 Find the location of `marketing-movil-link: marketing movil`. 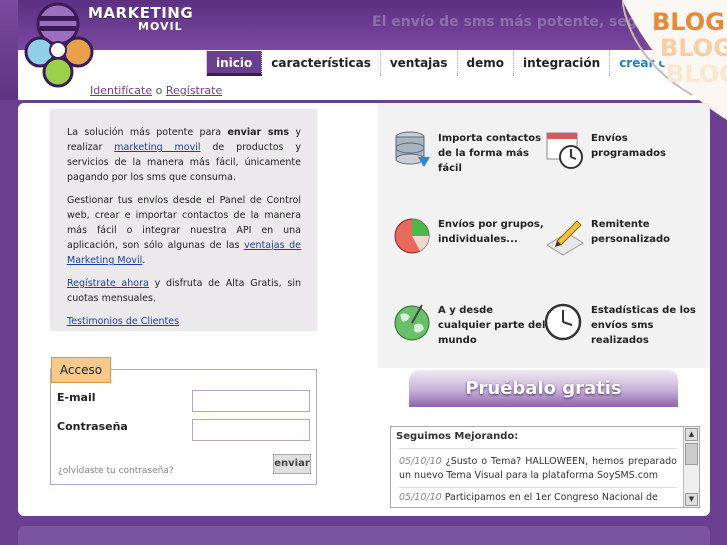

marketing-movil-link: marketing movil is located at coordinates (157, 147).